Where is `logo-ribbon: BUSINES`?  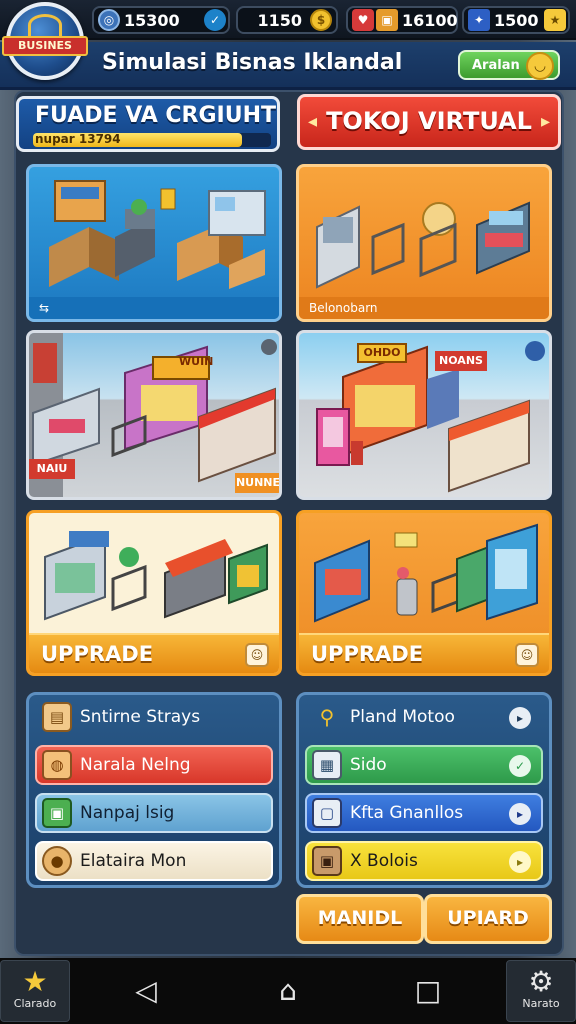 logo-ribbon: BUSINES is located at coordinates (45, 46).